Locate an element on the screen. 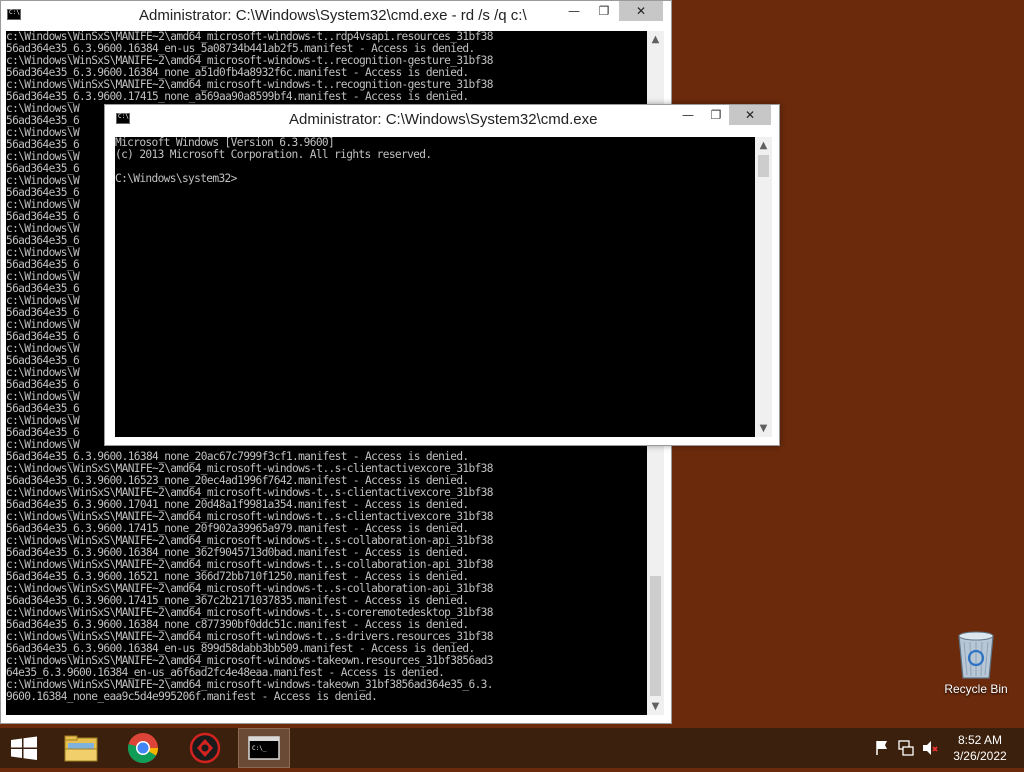 This screenshot has height=772, width=1024. folder-icon is located at coordinates (81, 748).